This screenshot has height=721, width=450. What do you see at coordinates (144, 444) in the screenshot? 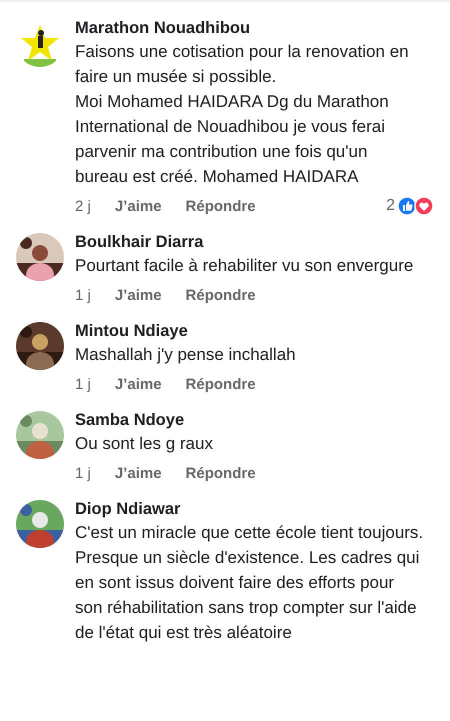
I see `comment-text: Ou sont les g raux` at bounding box center [144, 444].